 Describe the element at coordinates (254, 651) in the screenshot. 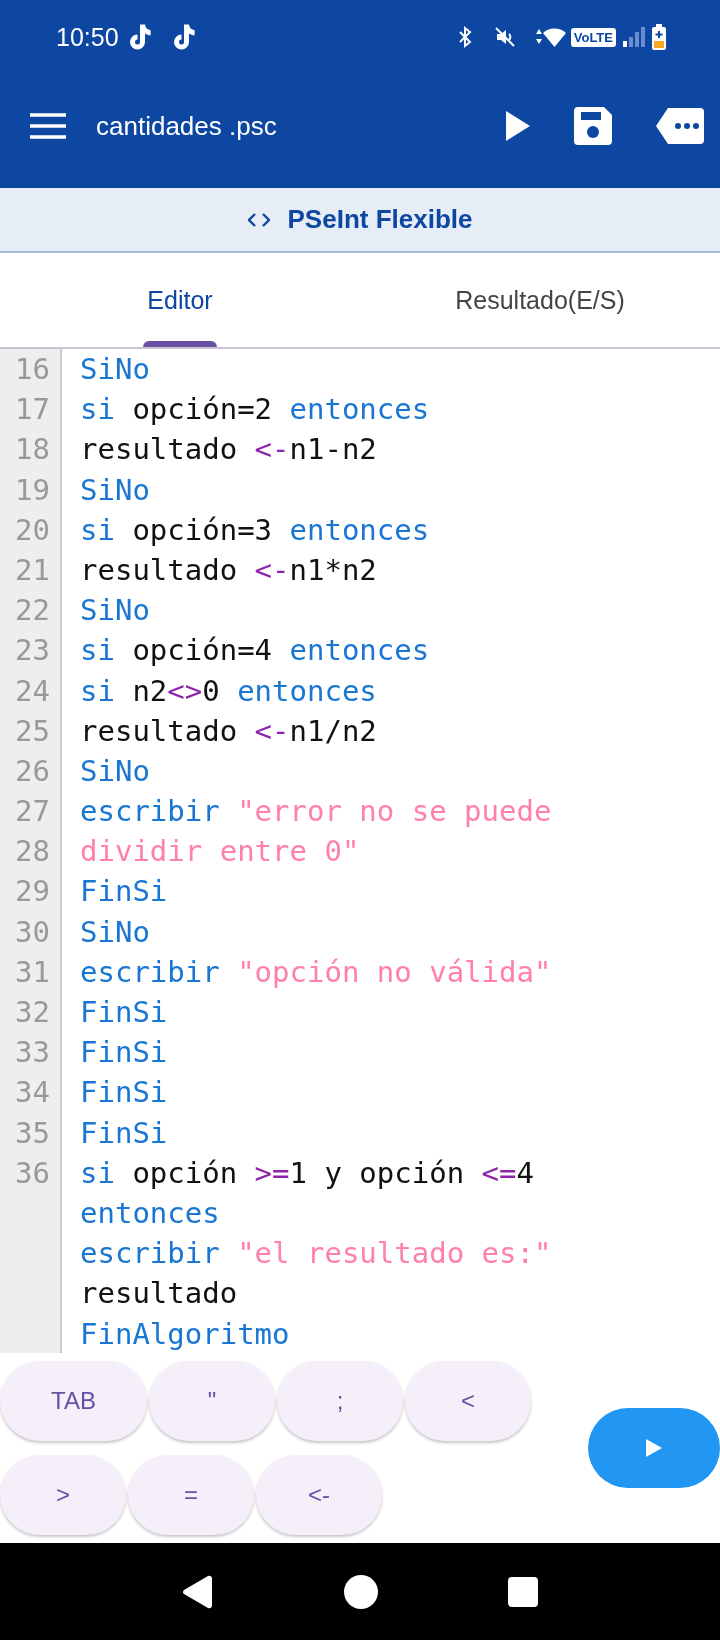

I see `code-line: si opción=4 entonces` at that location.